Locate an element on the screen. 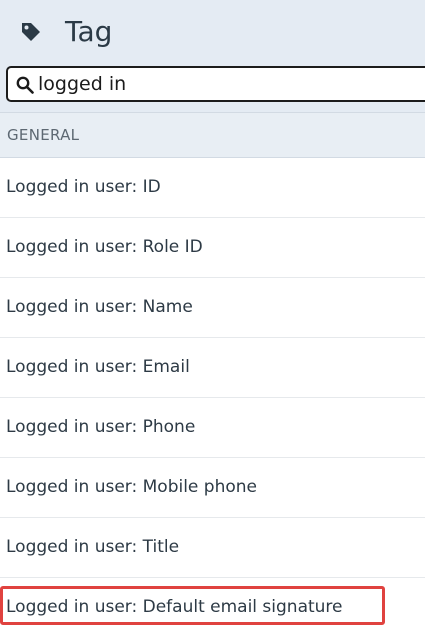 This screenshot has height=628, width=425. section-header-general: GENERAL is located at coordinates (212, 135).